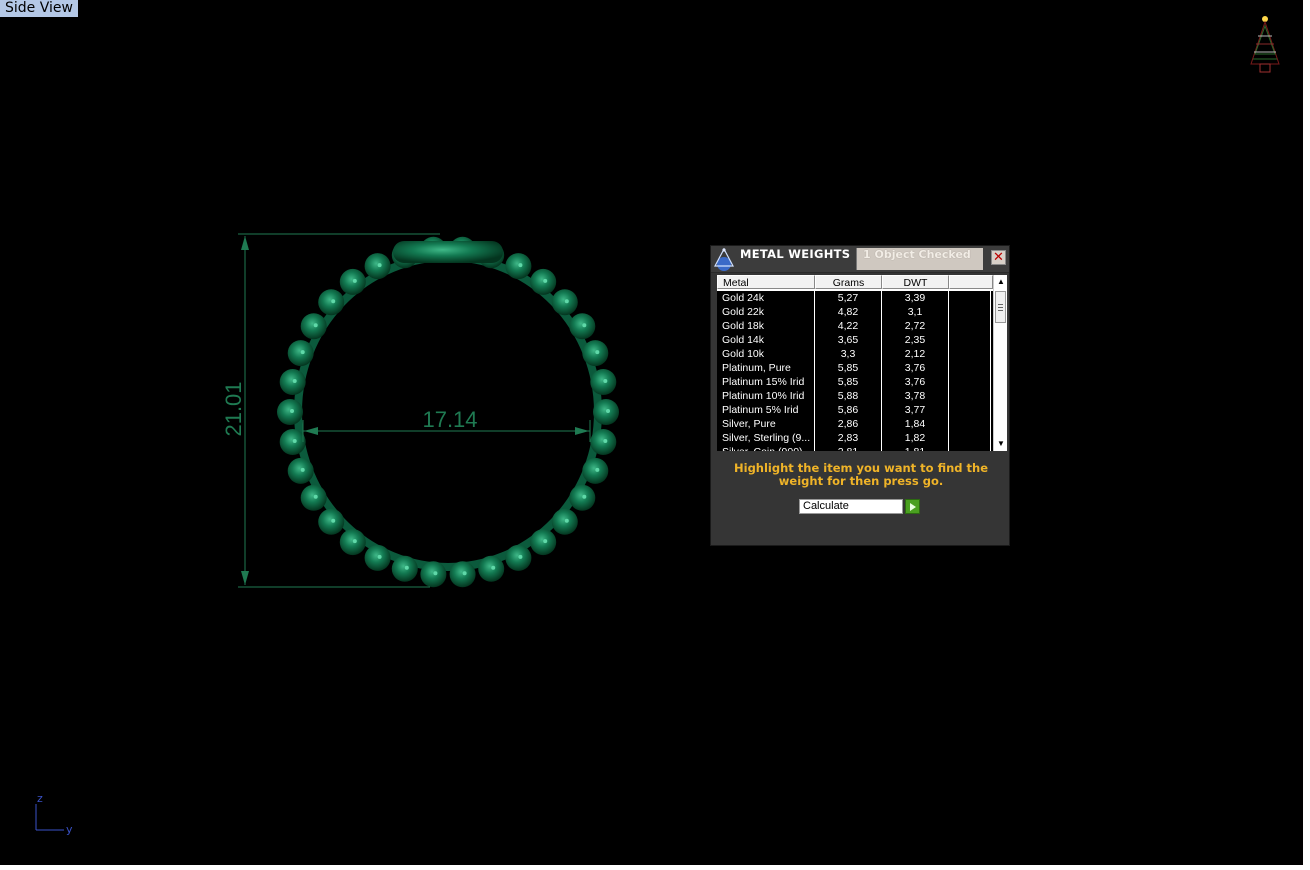  Describe the element at coordinates (1001, 282) in the screenshot. I see `scroll-up-icon: ▲` at that location.